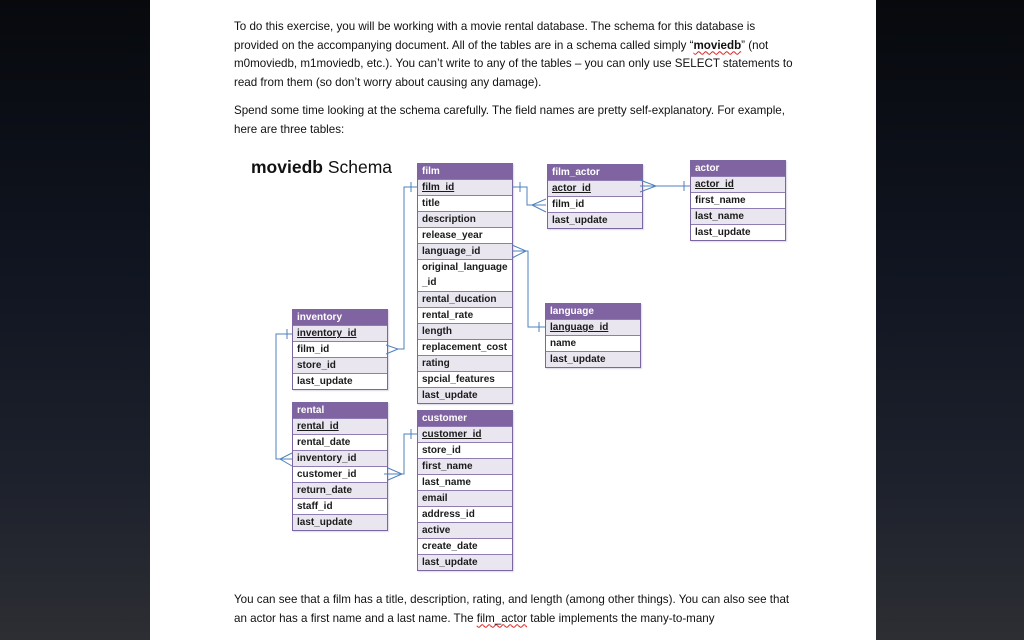 The height and width of the screenshot is (640, 1024). Describe the element at coordinates (595, 172) in the screenshot. I see `table-header: film_actor` at that location.